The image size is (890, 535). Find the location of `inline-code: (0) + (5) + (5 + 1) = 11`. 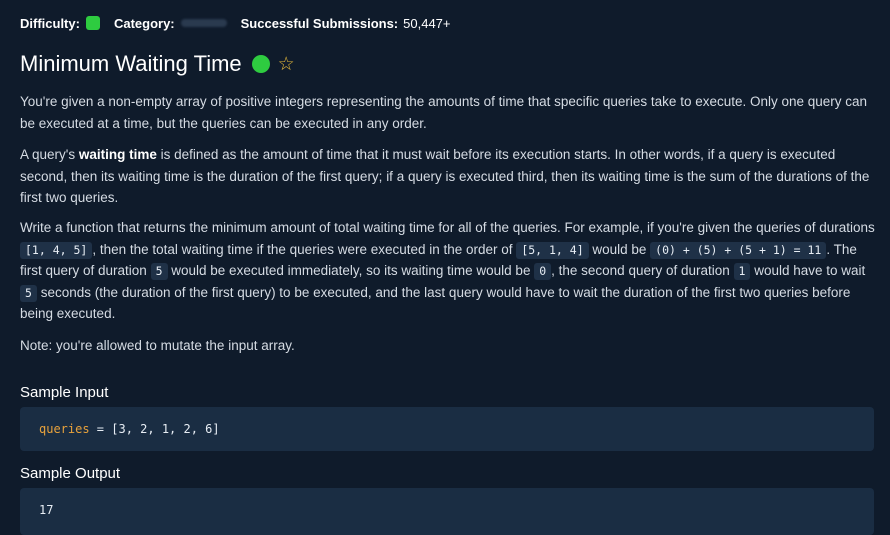

inline-code: (0) + (5) + (5 + 1) = 11 is located at coordinates (738, 250).